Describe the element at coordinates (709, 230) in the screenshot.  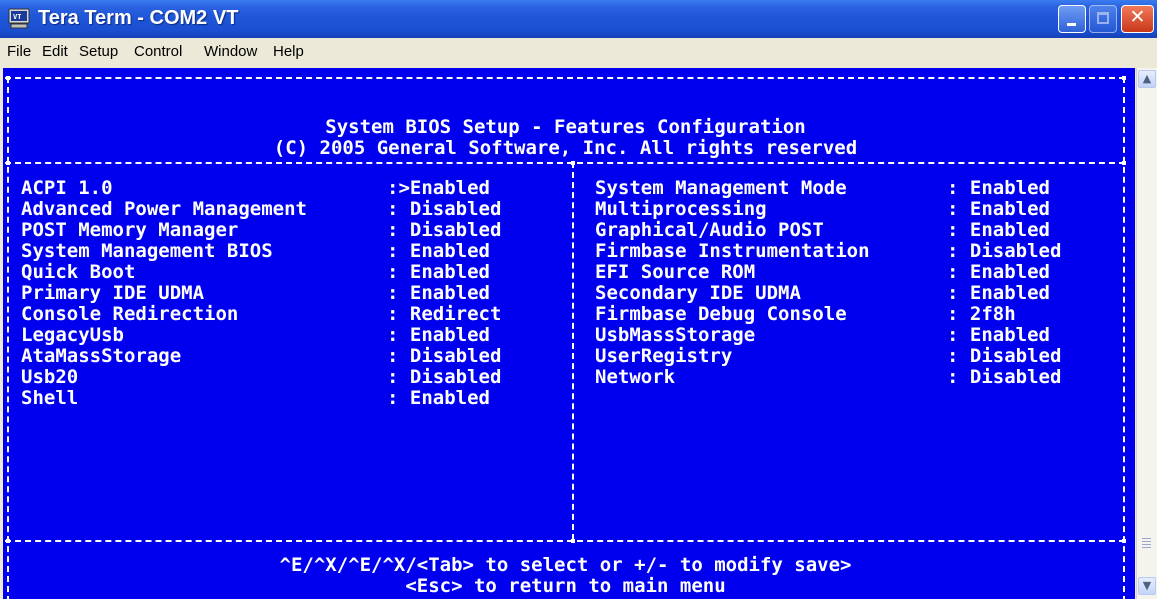
I see `option-label: Graphical/Audio POST` at that location.